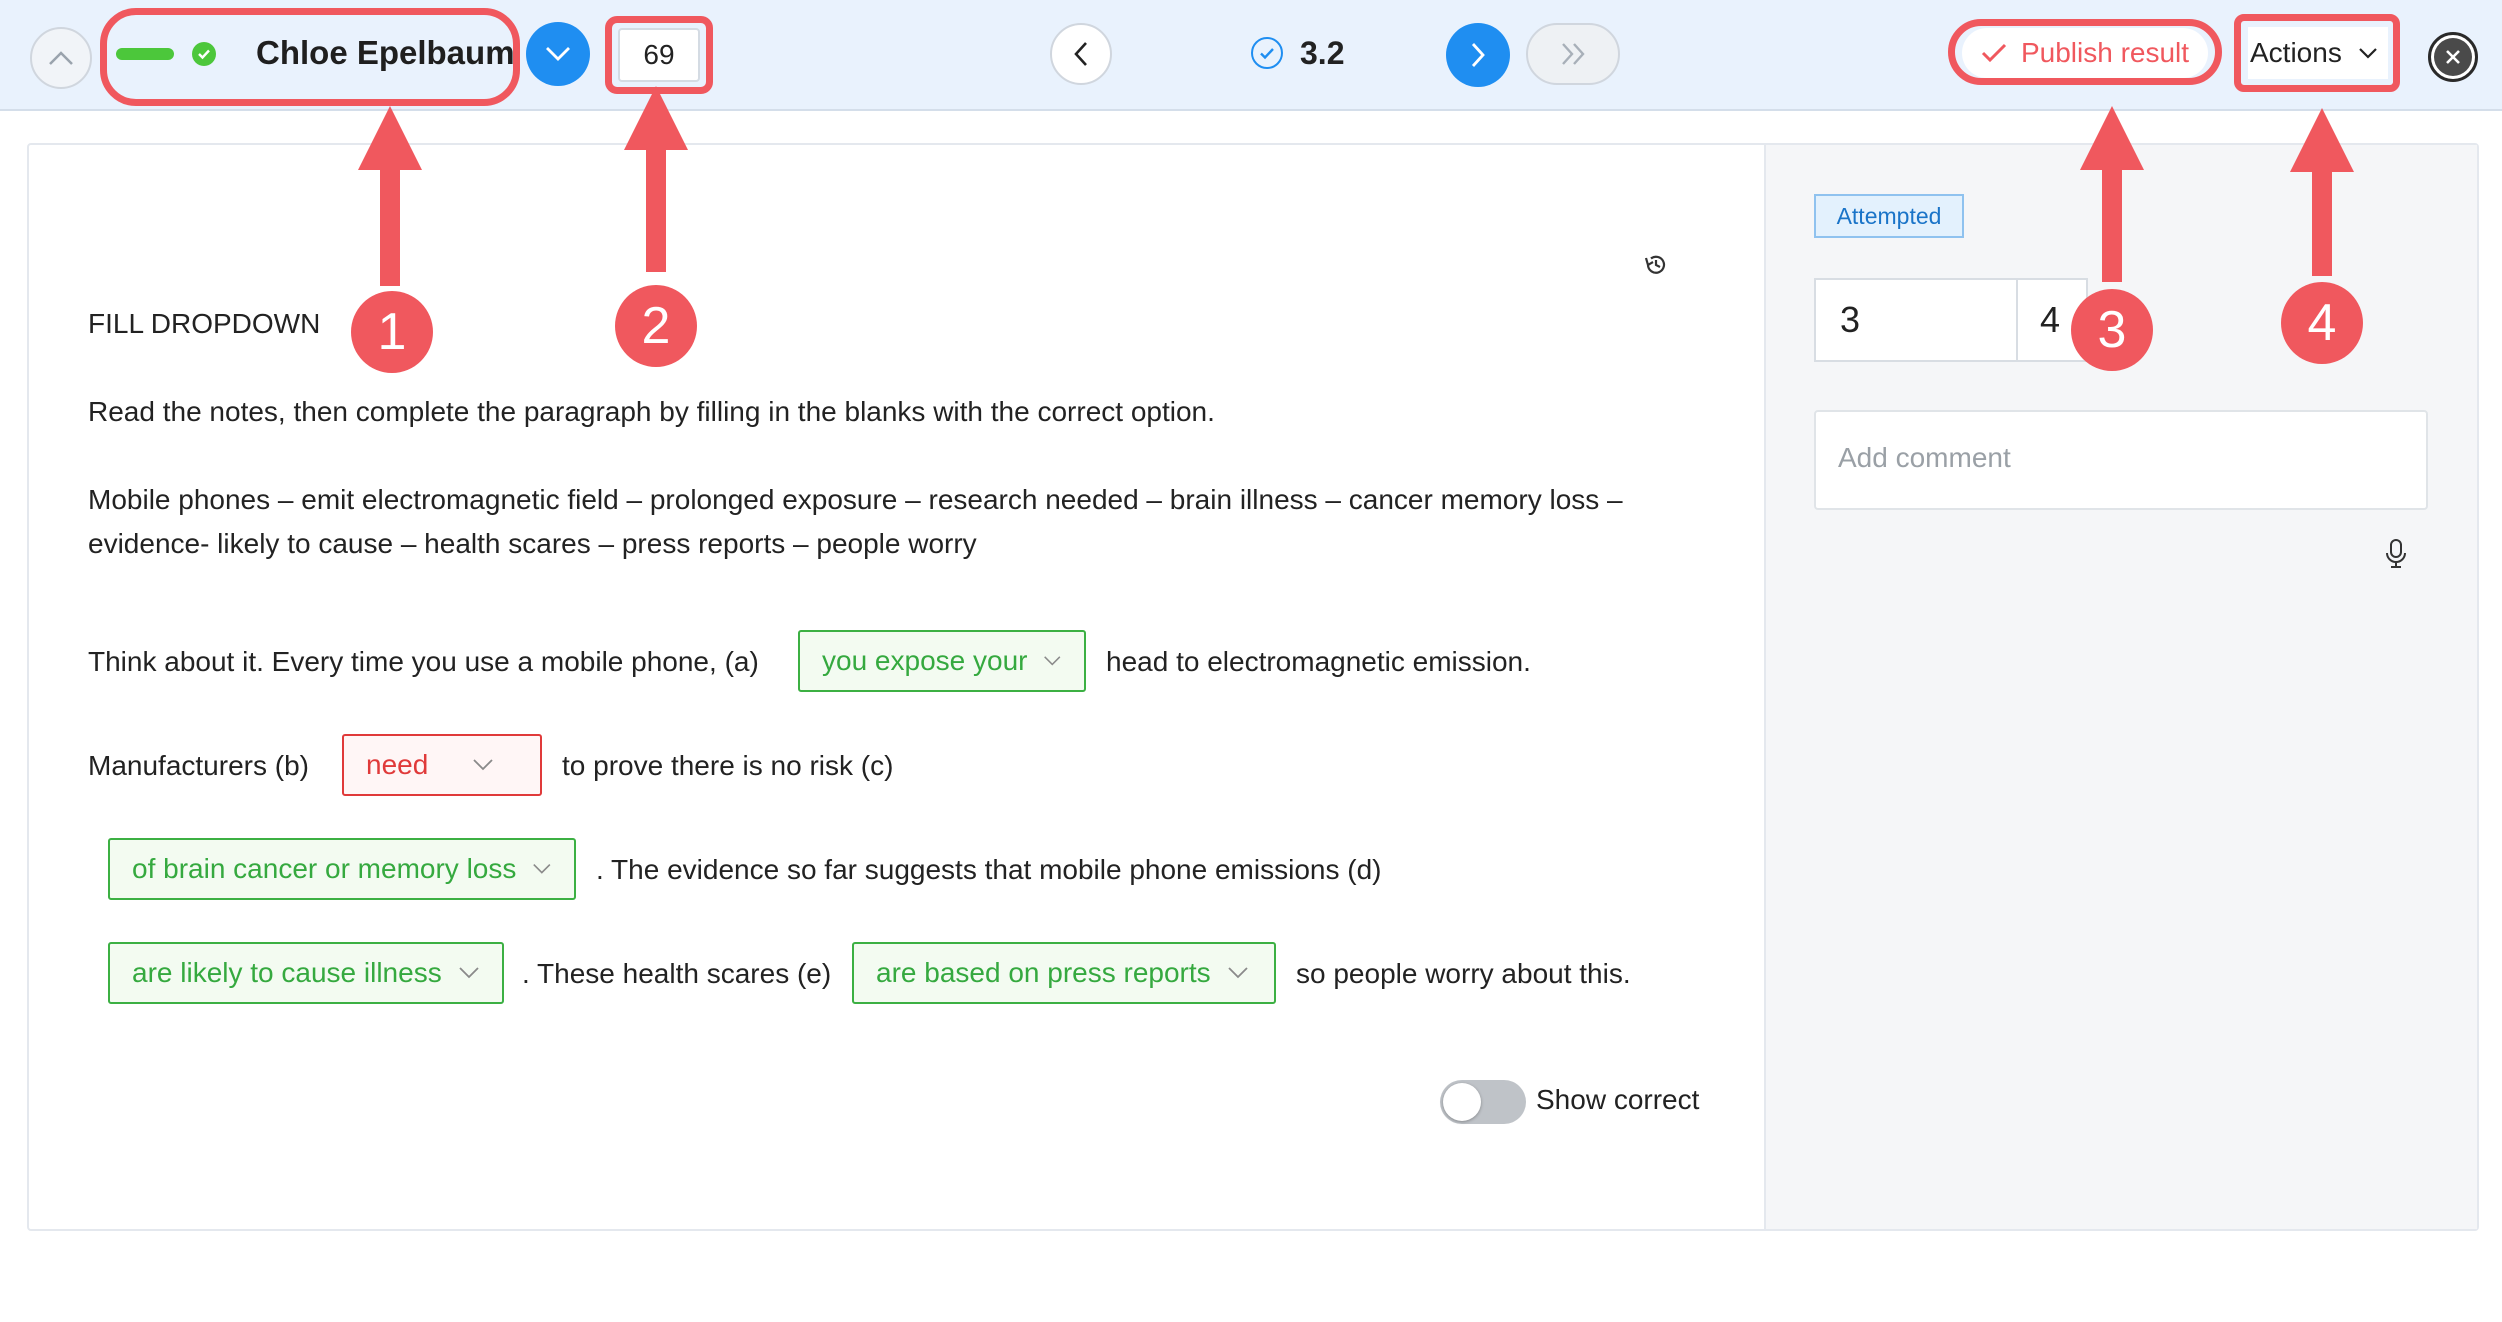 This screenshot has height=1322, width=2502. I want to click on dropdown-a-value: you expose your, so click(925, 660).